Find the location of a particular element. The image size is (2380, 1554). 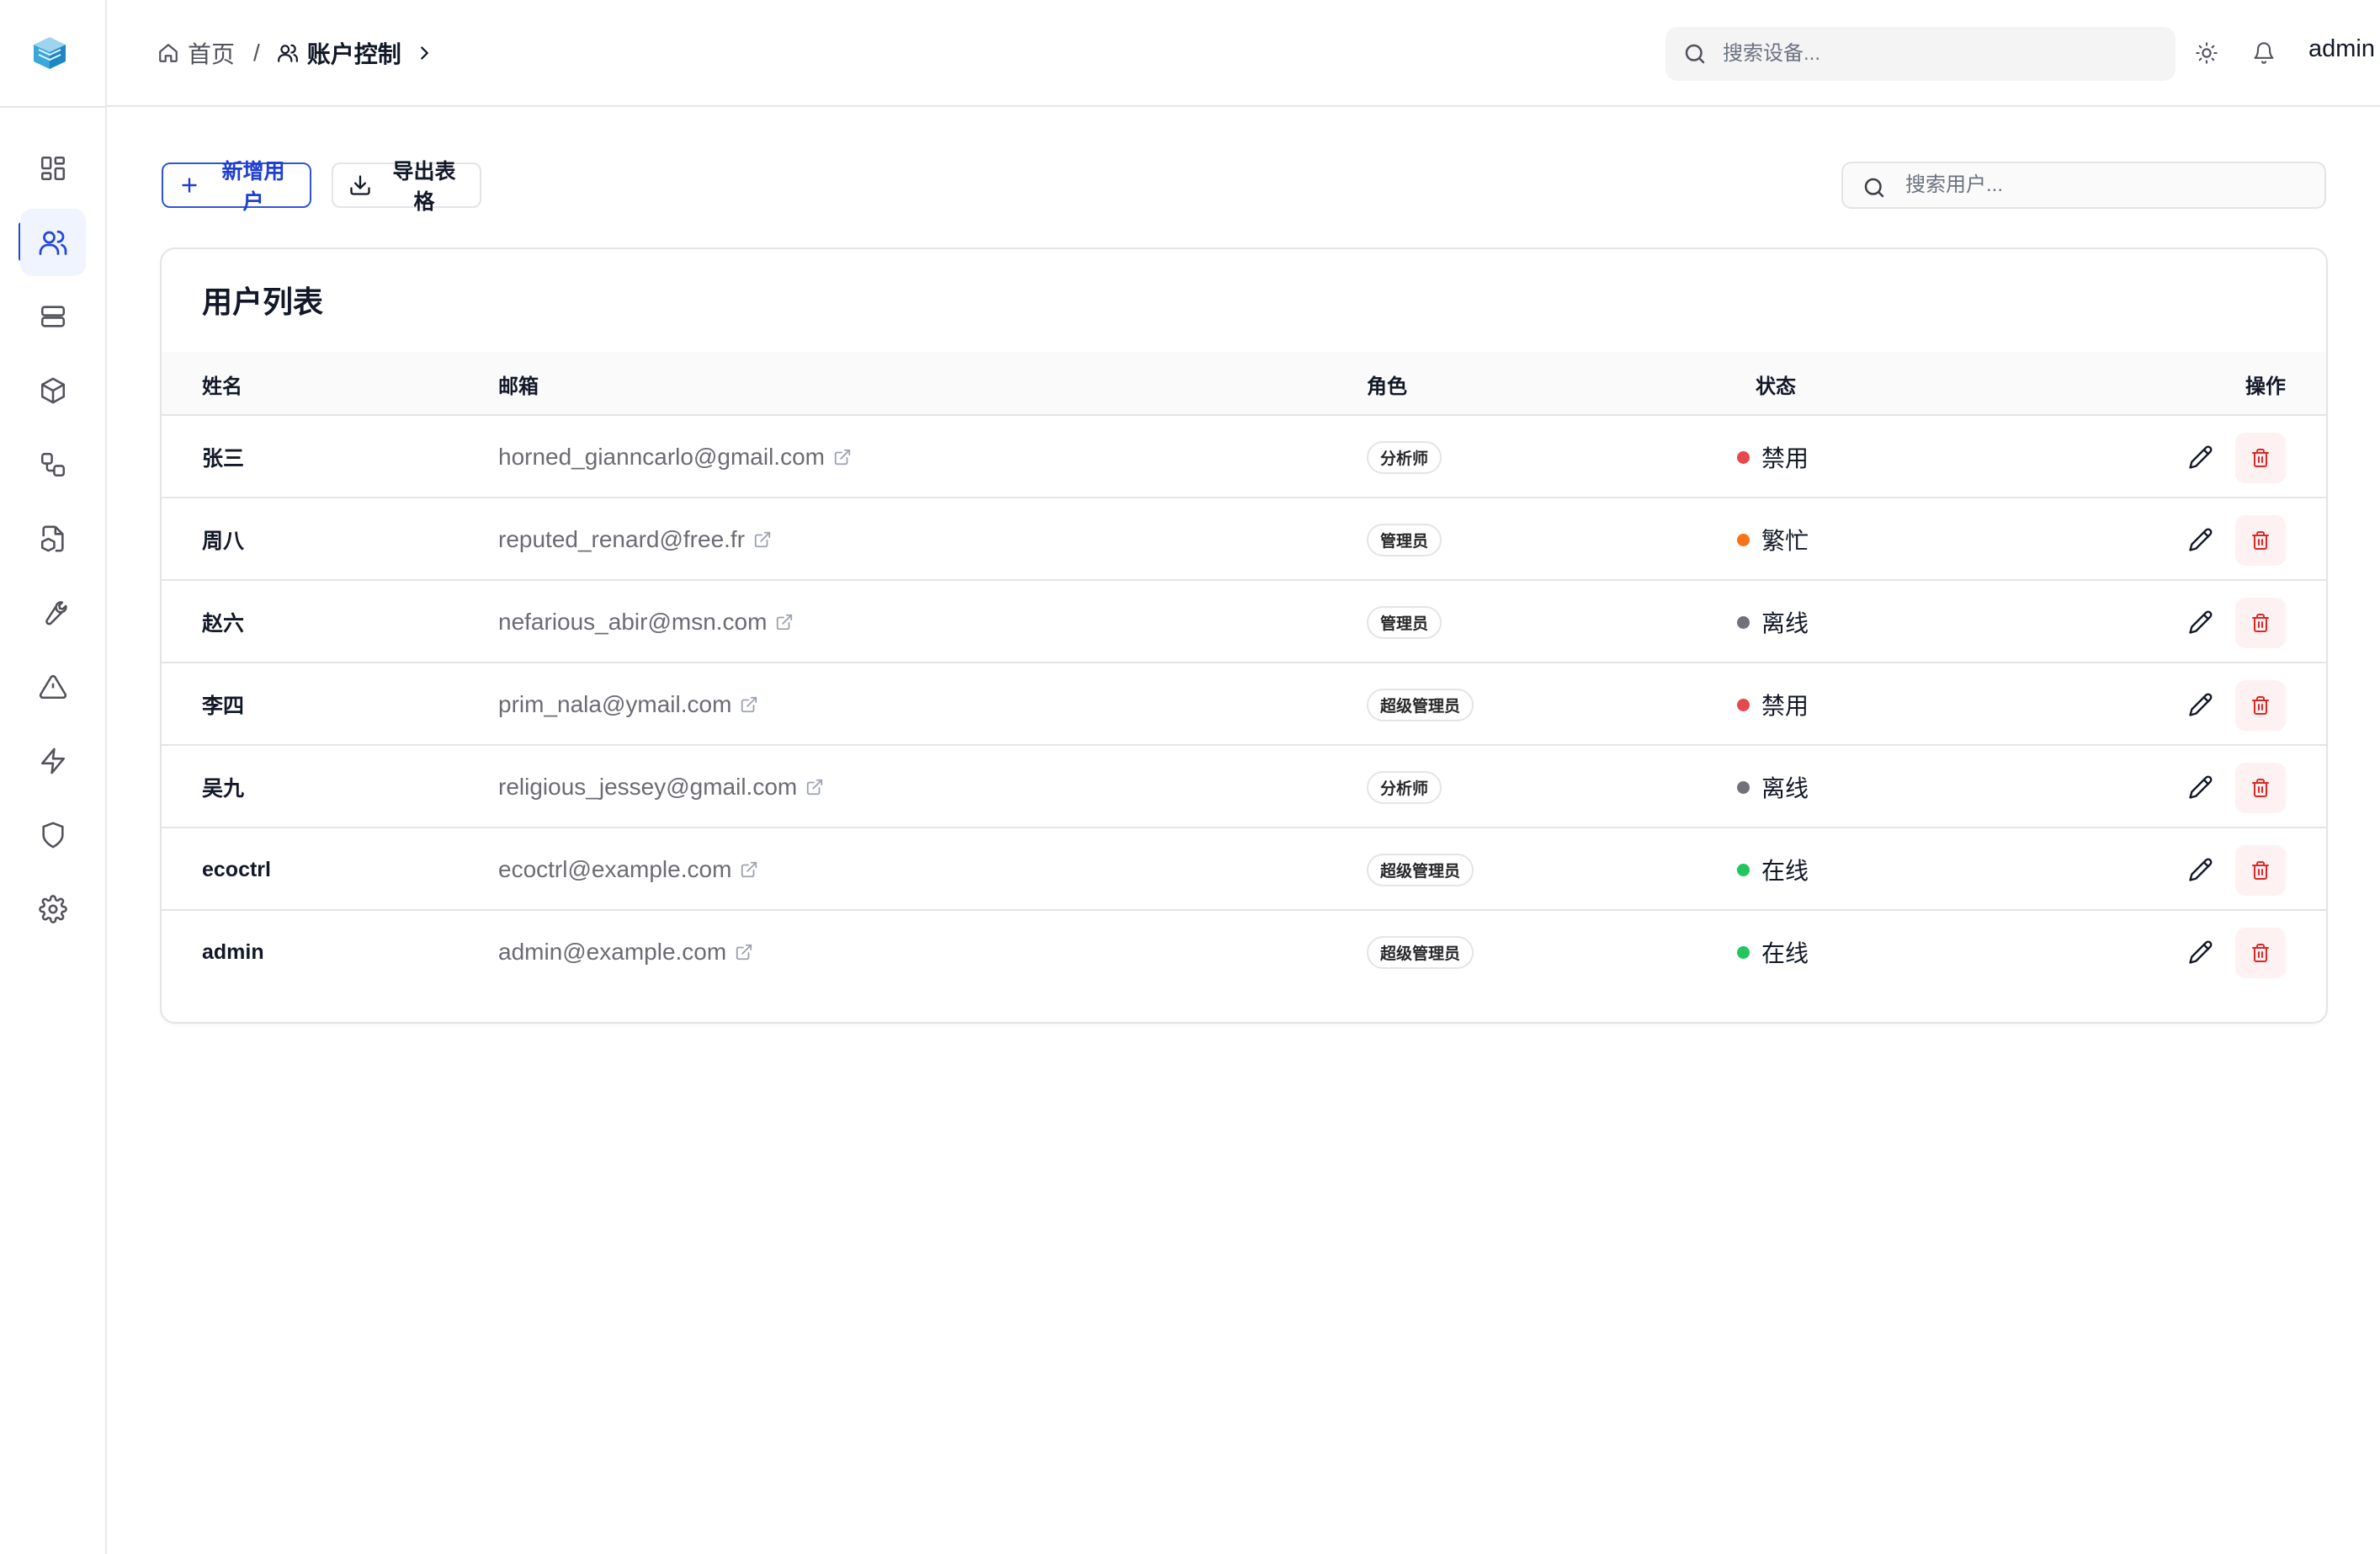

table-row: ecoctrl ecoctrl@example.com 超级管理员 在线 is located at coordinates (1244, 869).